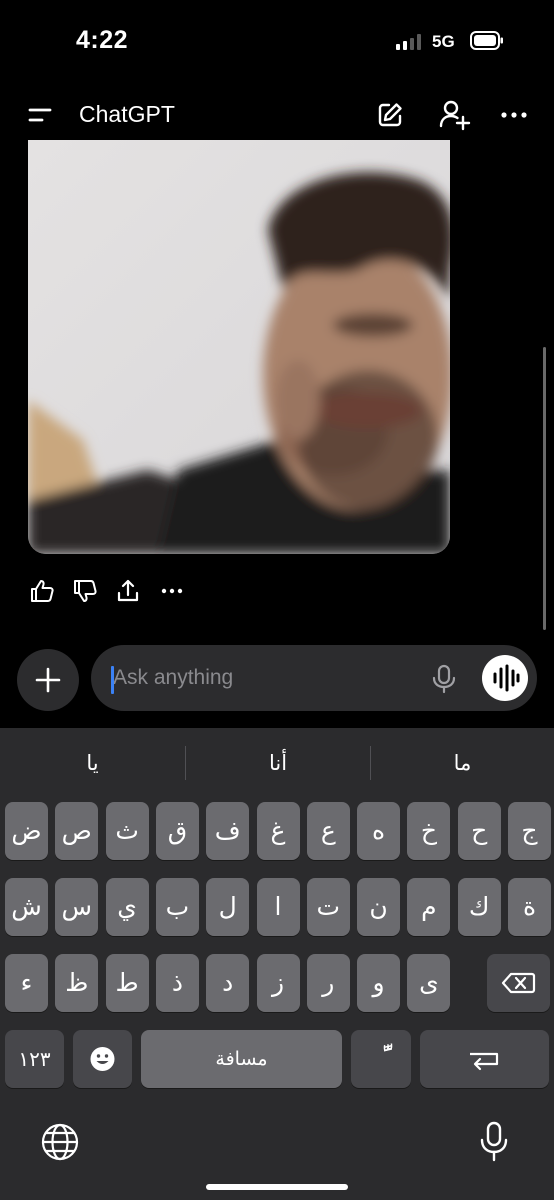  I want to click on key-row3-2: ط, so click(127, 983).